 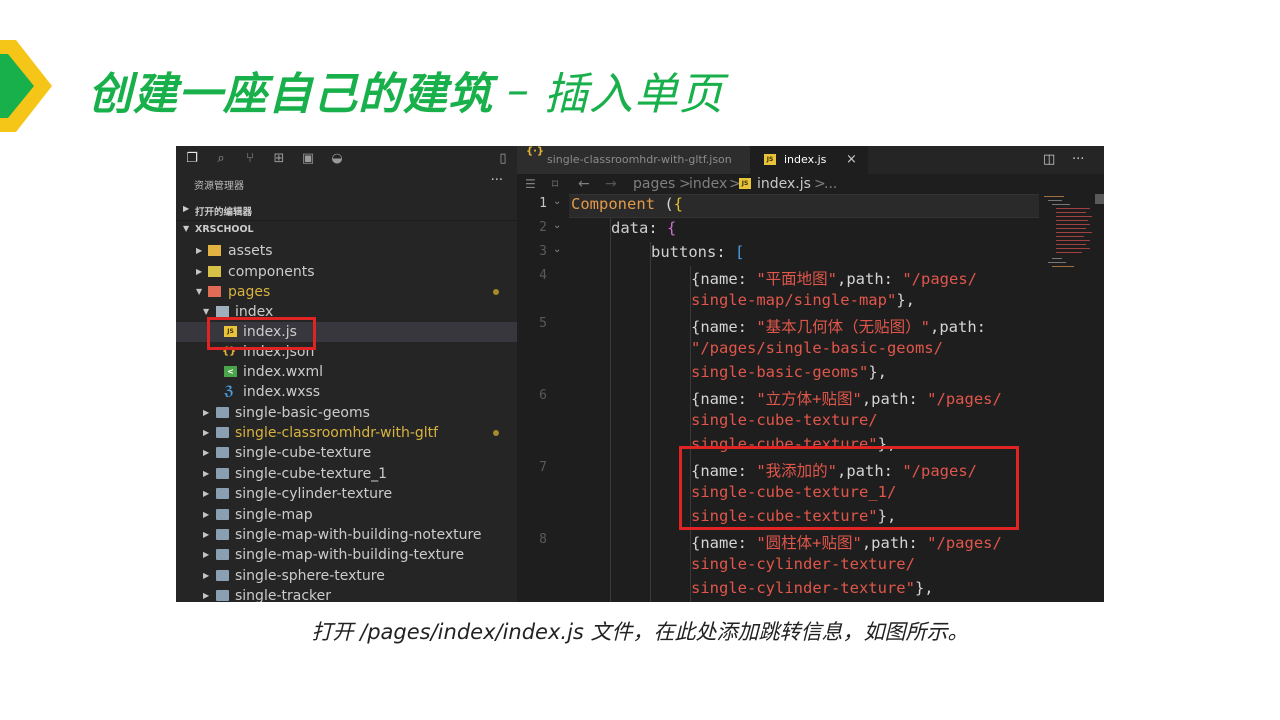 What do you see at coordinates (224, 229) in the screenshot?
I see `section-label: XRSCHOOL` at bounding box center [224, 229].